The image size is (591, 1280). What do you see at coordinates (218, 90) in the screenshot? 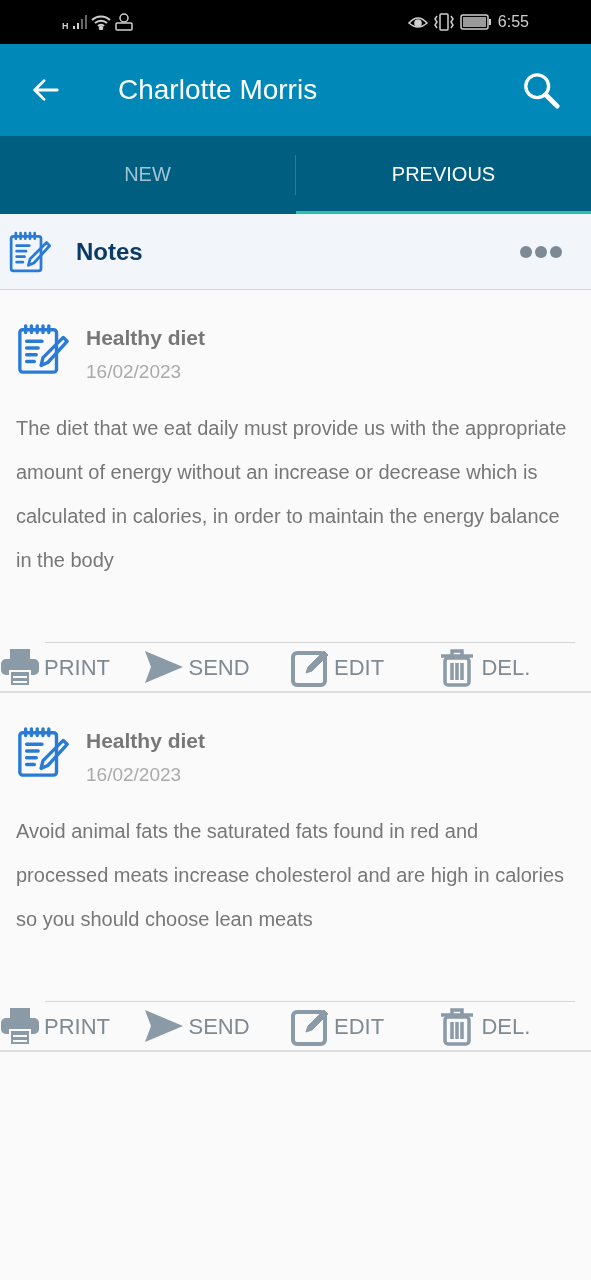
I see `app-bar-title: Charlotte Morris` at bounding box center [218, 90].